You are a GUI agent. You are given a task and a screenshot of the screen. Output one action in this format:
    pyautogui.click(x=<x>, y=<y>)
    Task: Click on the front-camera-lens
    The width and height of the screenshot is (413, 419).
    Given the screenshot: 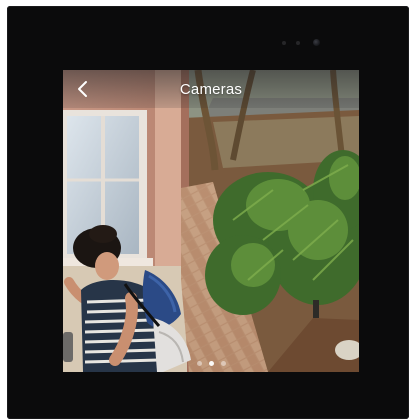 What is the action you would take?
    pyautogui.click(x=316, y=42)
    